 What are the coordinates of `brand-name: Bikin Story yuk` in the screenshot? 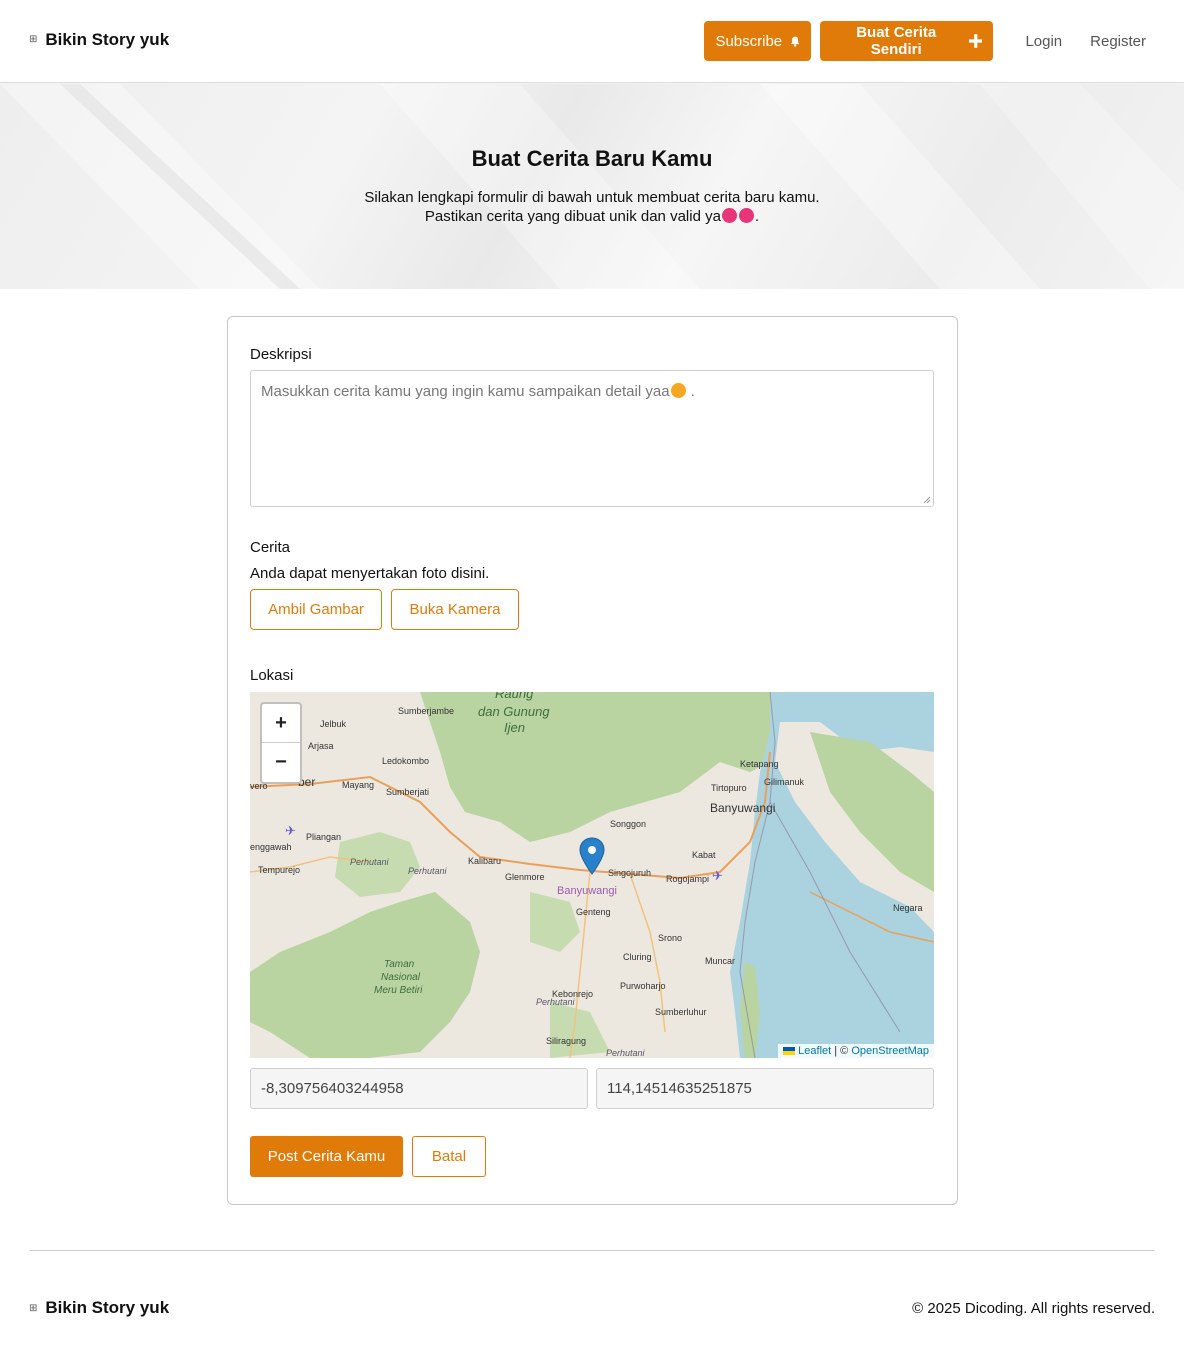 It's located at (107, 39).